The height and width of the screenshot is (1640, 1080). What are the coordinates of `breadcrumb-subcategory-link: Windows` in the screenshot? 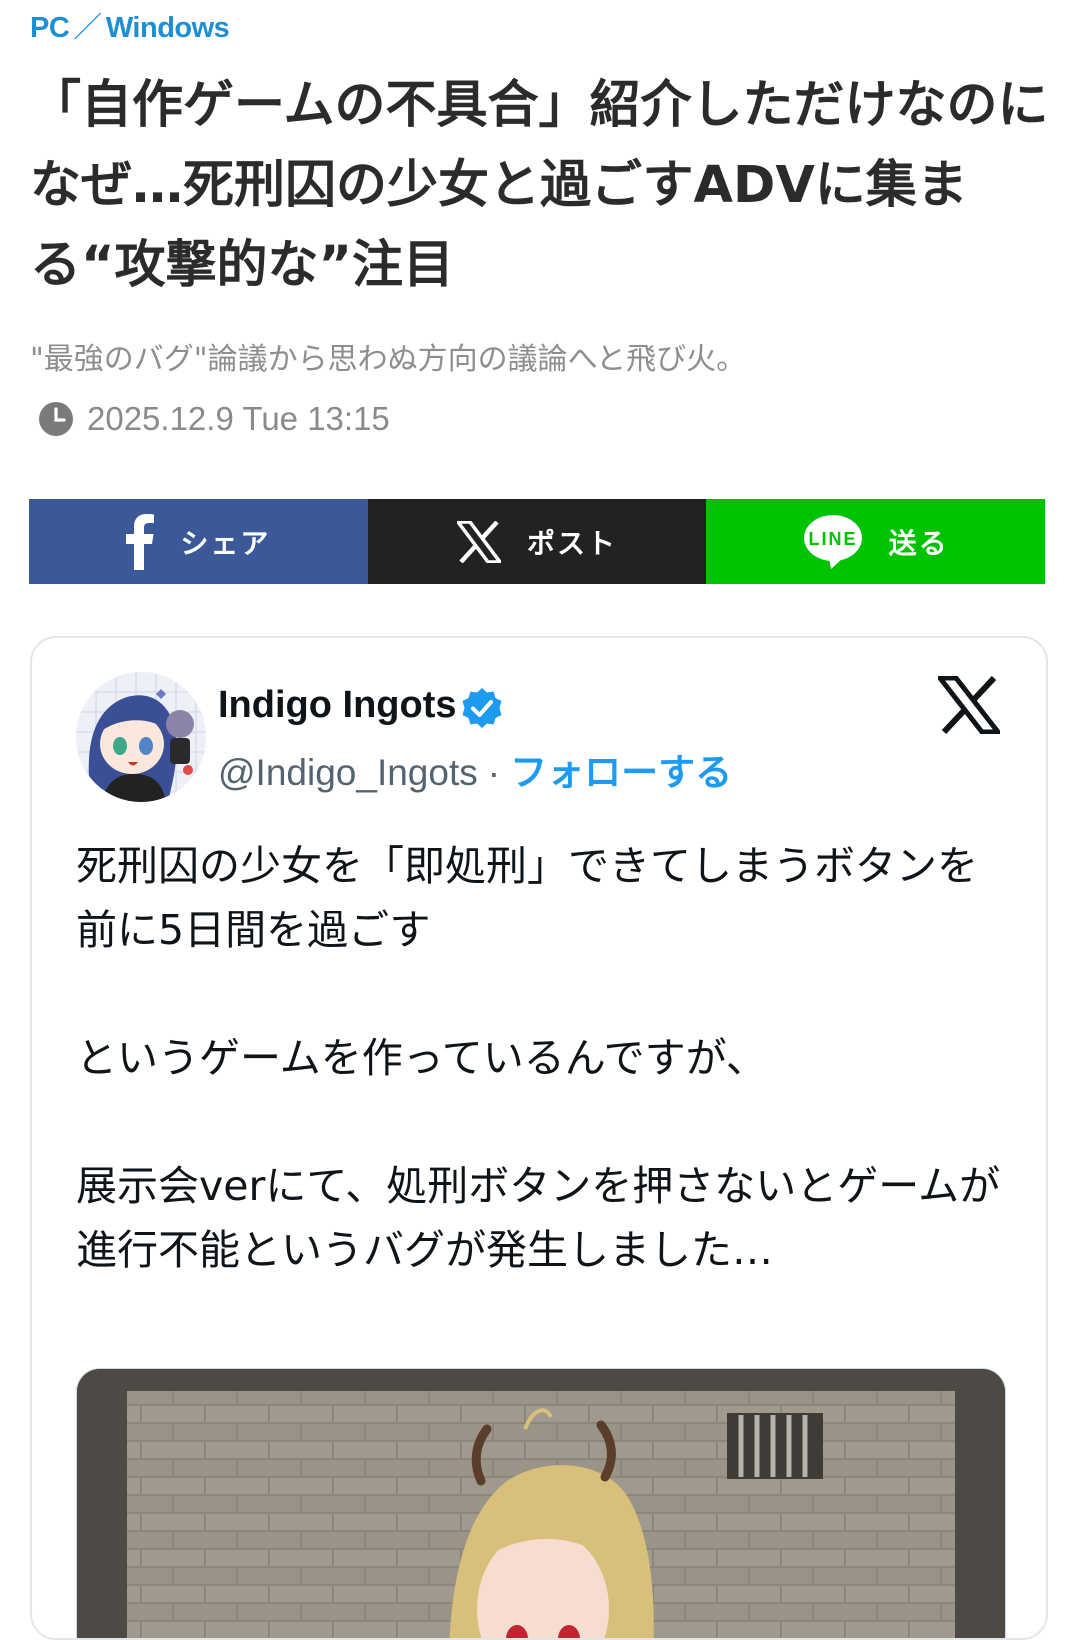 It's located at (168, 28).